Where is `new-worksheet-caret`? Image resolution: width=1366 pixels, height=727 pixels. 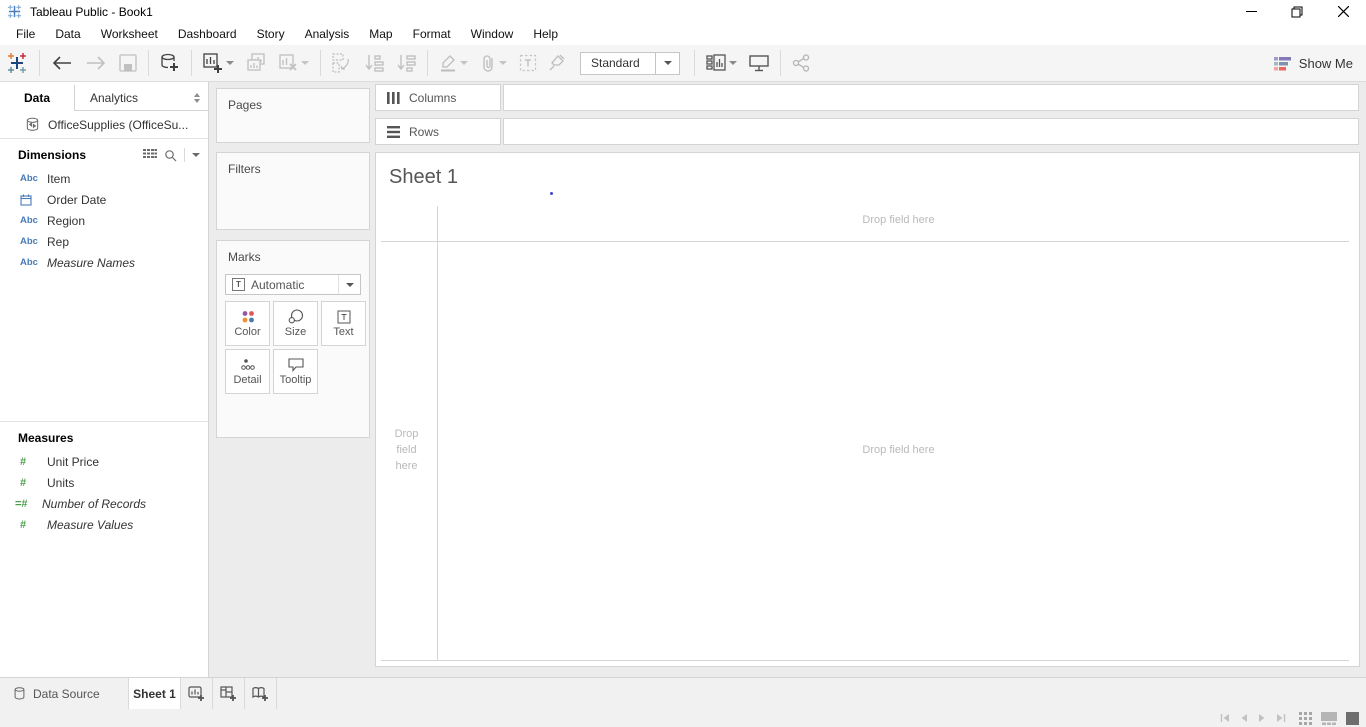
new-worksheet-caret is located at coordinates (230, 63).